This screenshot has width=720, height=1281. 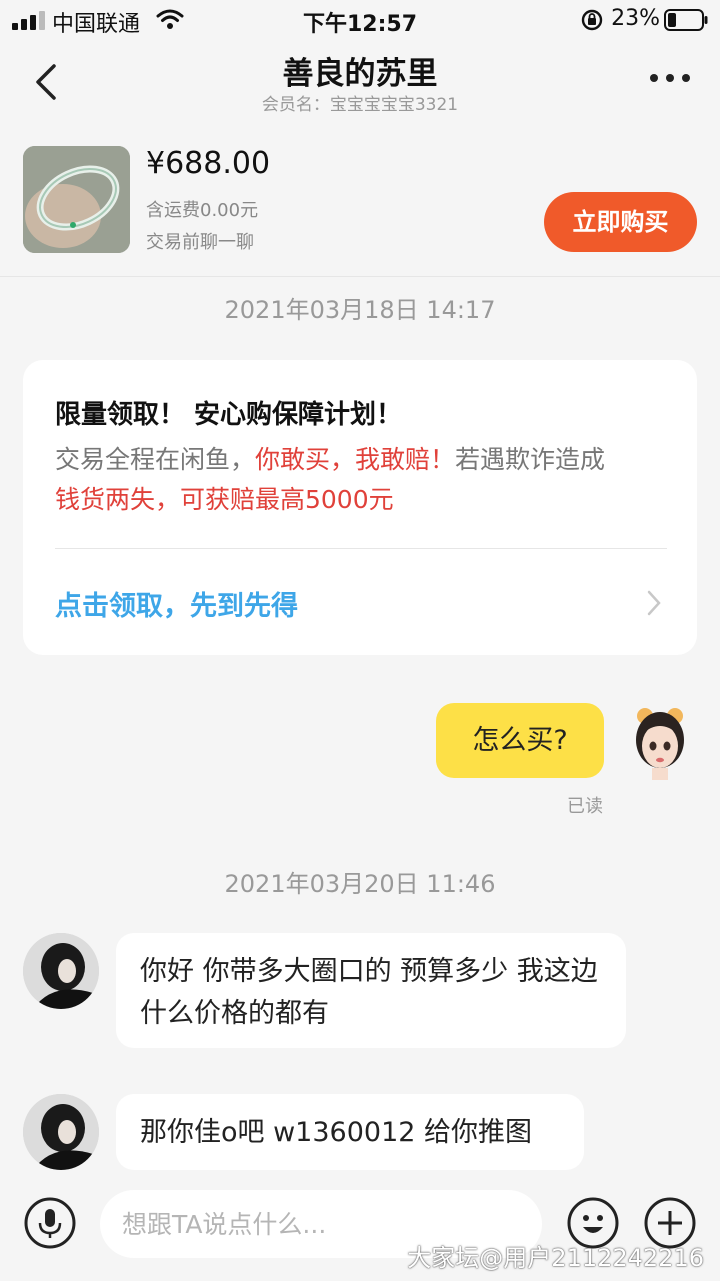 What do you see at coordinates (620, 222) in the screenshot?
I see `buy-now-button: 立即购买` at bounding box center [620, 222].